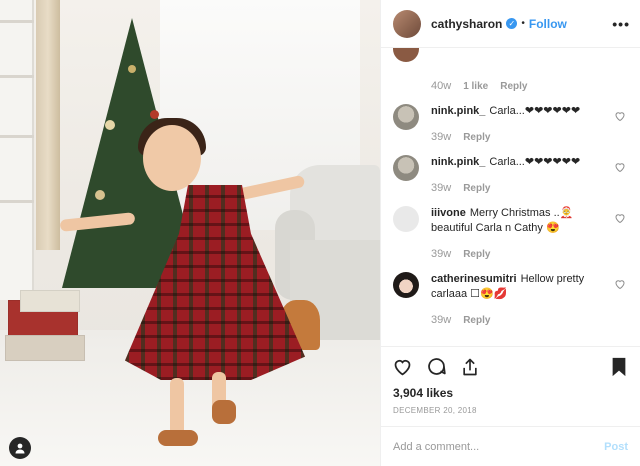  I want to click on bookshelf, so click(17, 150).